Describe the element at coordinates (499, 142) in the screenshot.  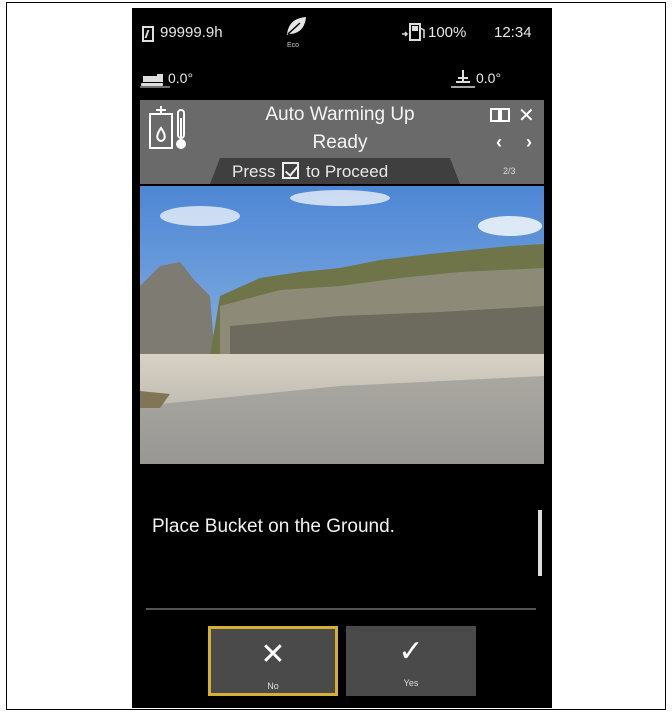
I see `chevron-left-icon: ‹` at that location.